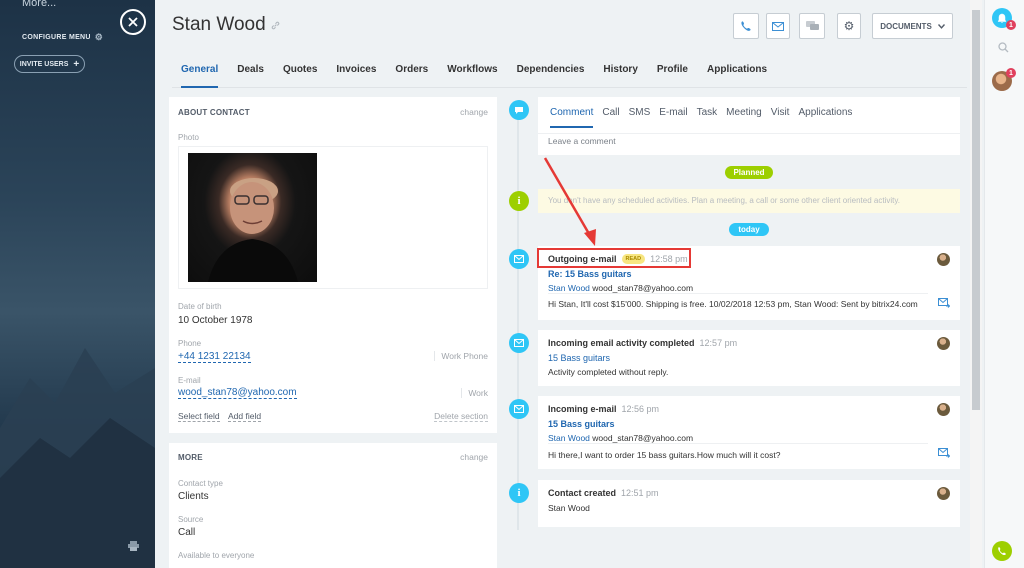 This screenshot has height=568, width=1024. I want to click on tab-general: General, so click(200, 73).